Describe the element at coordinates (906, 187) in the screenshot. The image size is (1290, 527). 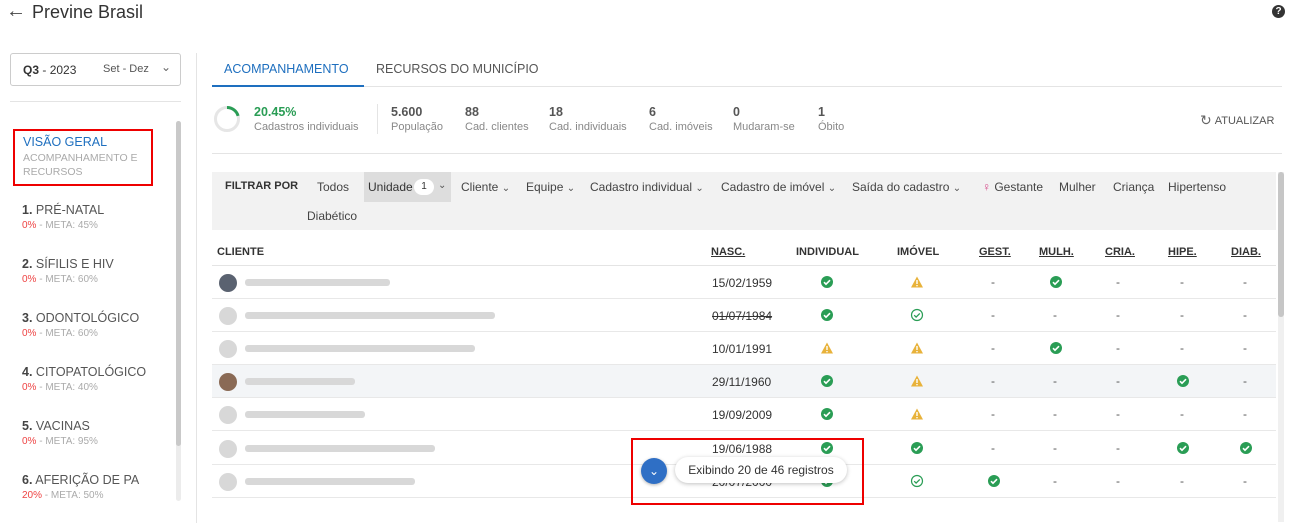
I see `filter-saida-cadastro: Saída do cadastro ⌄` at that location.